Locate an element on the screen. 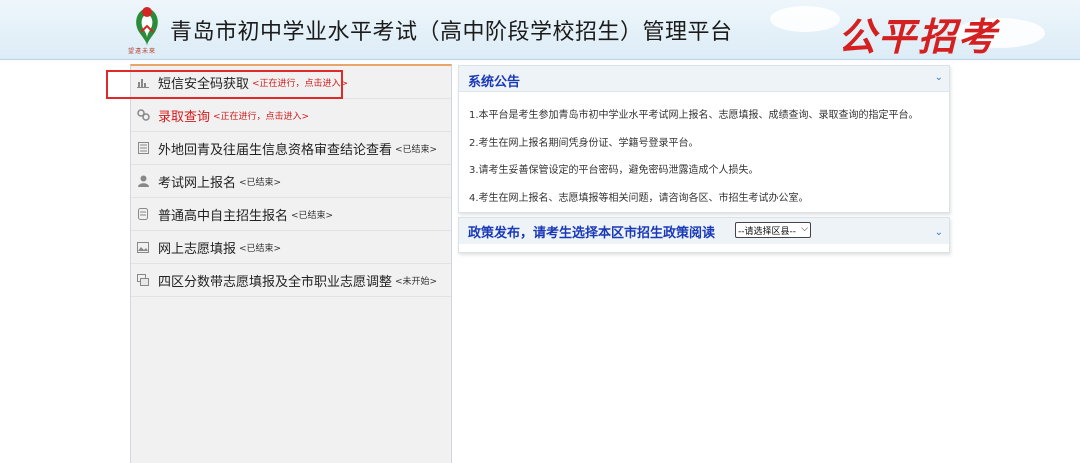 This screenshot has width=1080, height=463. header-banner: 望遠未來 青岛市初中学业水平考试（高中阶段学校招生）管理平台 公平招考 is located at coordinates (540, 30).